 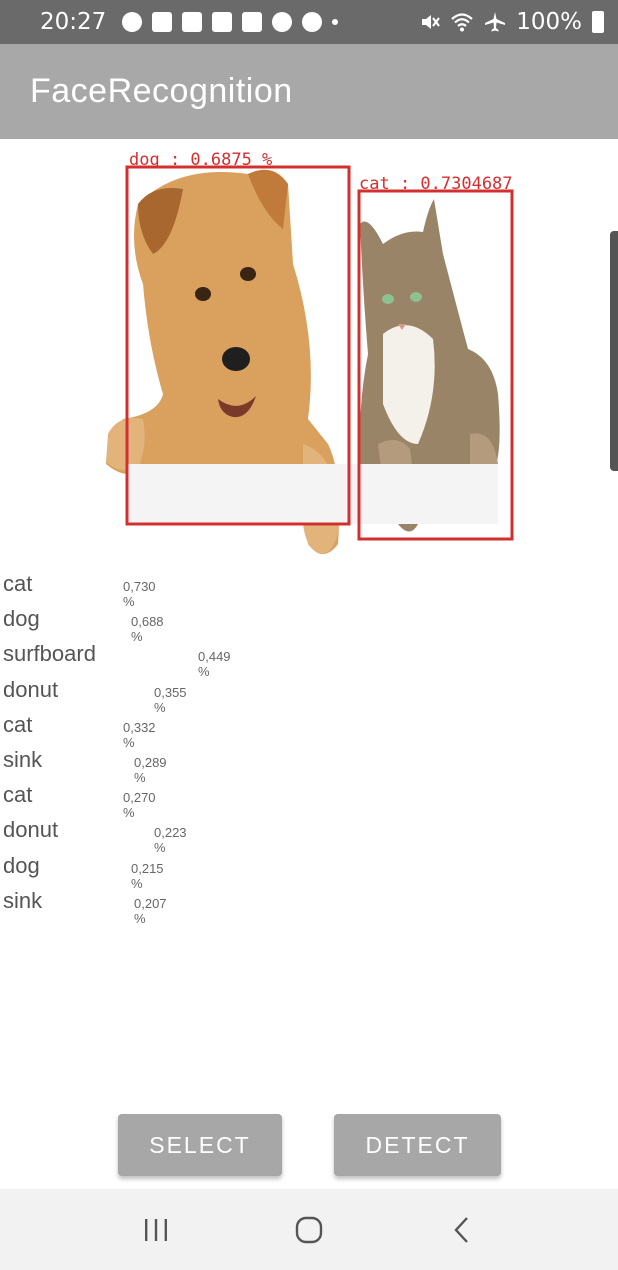 I want to click on detection-score: 0,332 %, so click(x=139, y=734).